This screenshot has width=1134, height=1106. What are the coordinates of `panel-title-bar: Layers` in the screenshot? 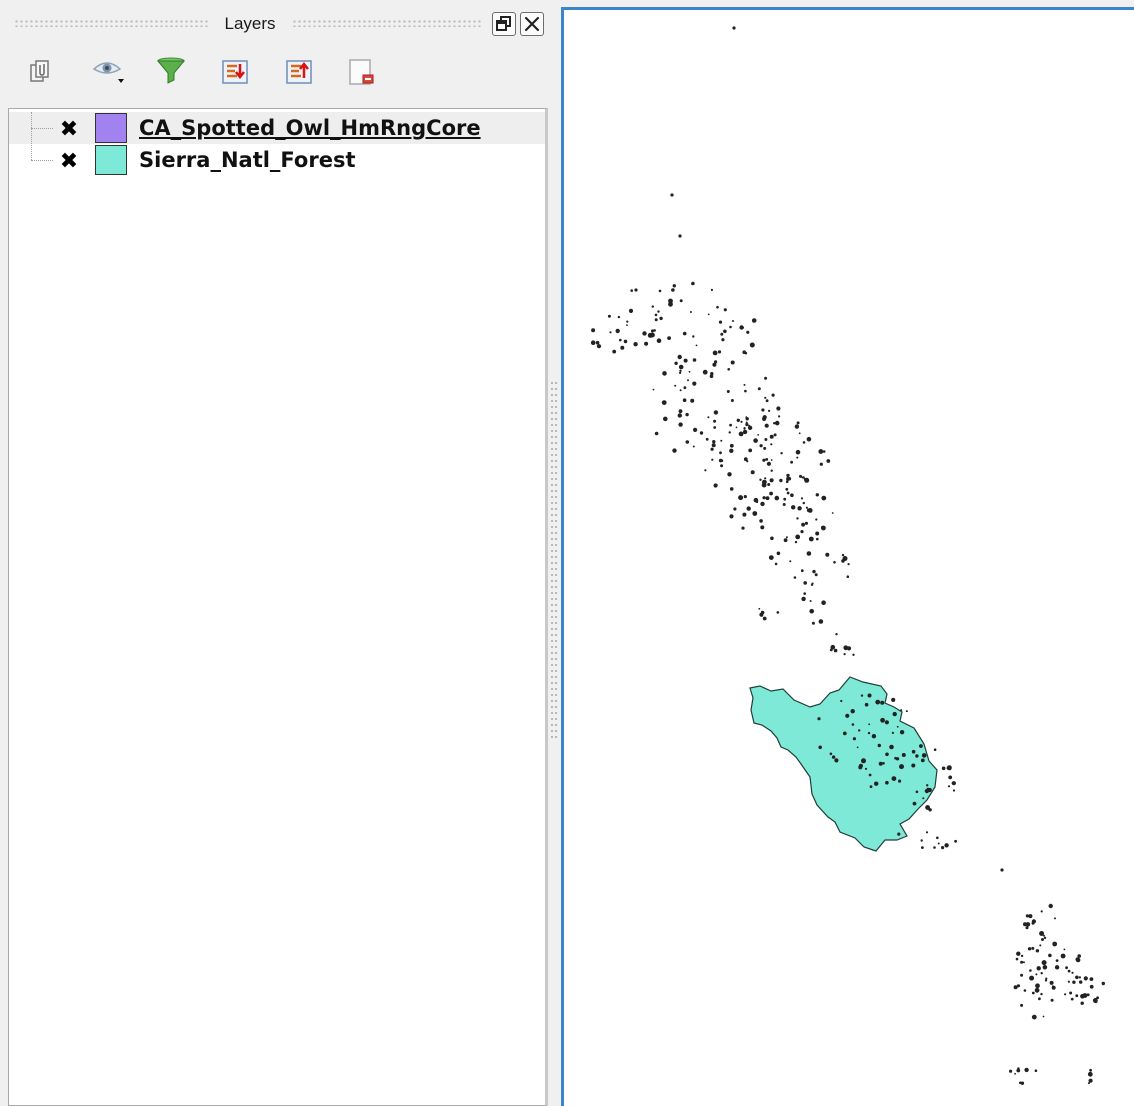 It's located at (278, 25).